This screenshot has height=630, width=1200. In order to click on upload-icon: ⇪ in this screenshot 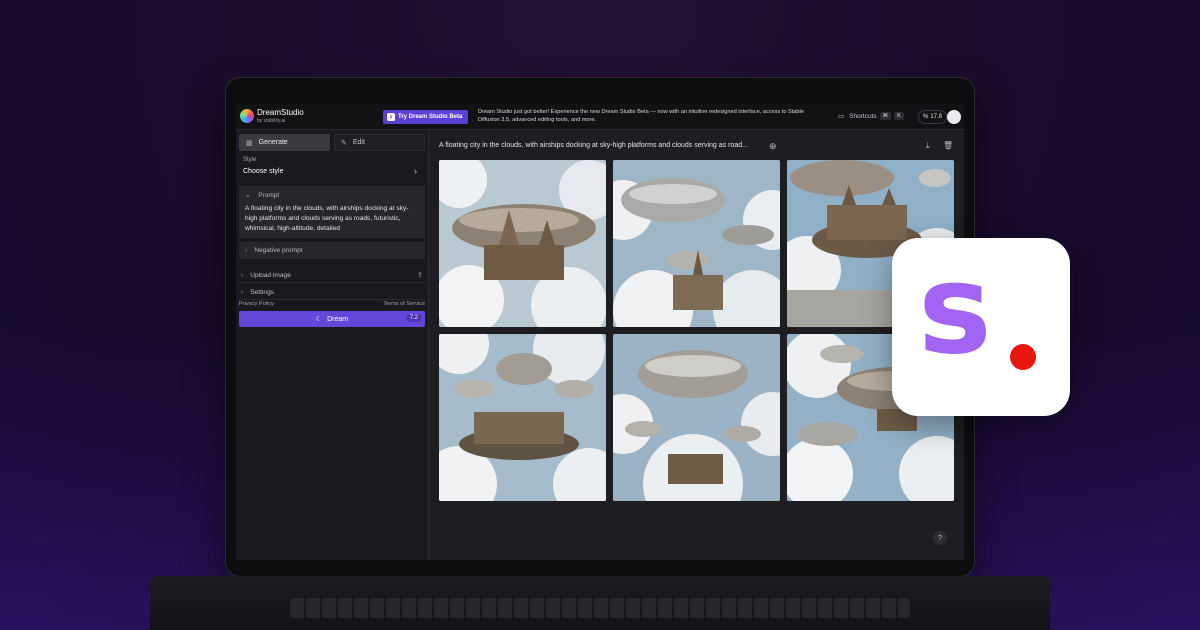, I will do `click(420, 275)`.